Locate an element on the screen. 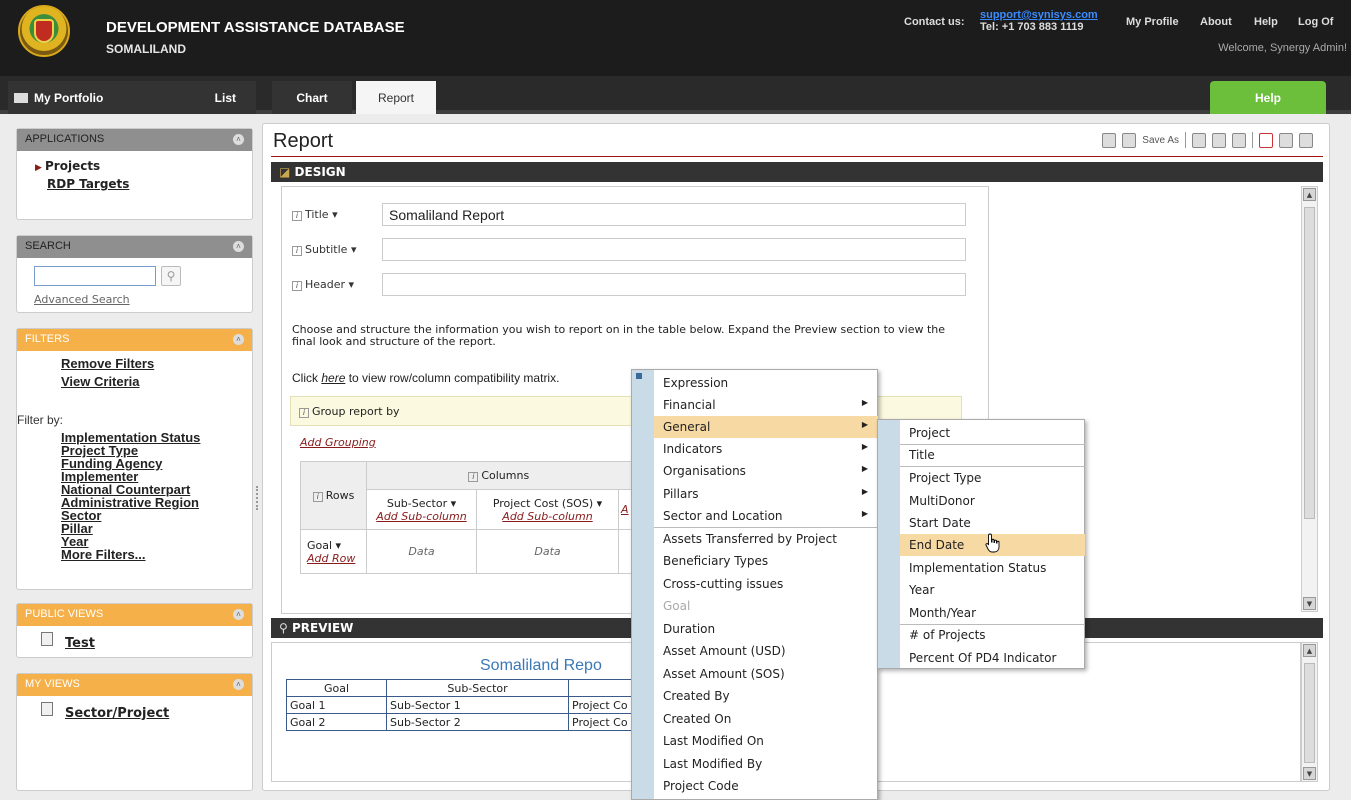 This screenshot has width=1351, height=800. title-input is located at coordinates (674, 214).